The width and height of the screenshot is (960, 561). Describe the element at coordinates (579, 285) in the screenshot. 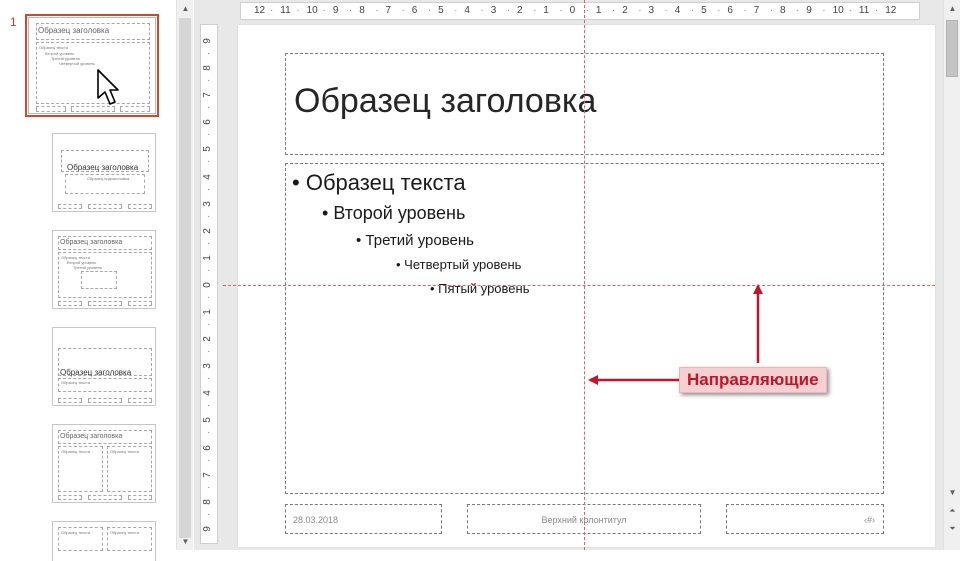

I see `horizontal-guide` at that location.